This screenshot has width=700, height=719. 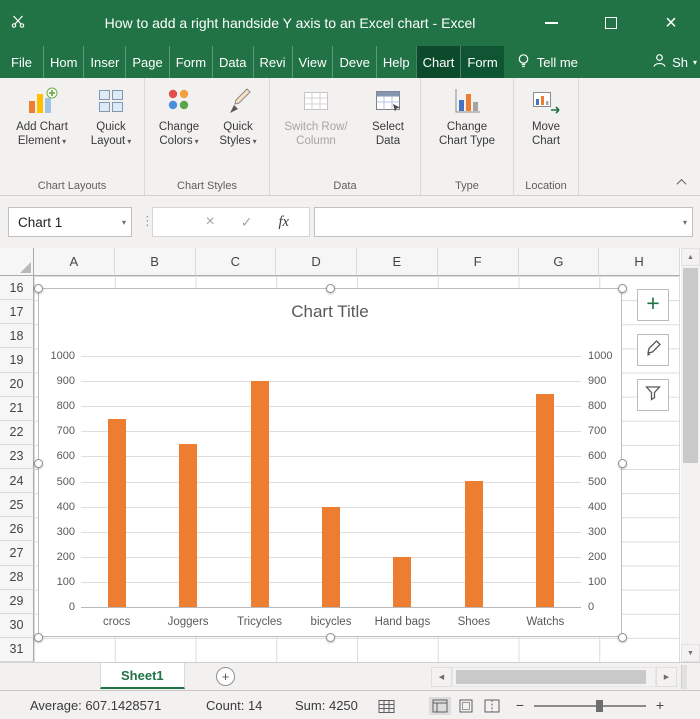 I want to click on row-header-31: 31, so click(x=17, y=649).